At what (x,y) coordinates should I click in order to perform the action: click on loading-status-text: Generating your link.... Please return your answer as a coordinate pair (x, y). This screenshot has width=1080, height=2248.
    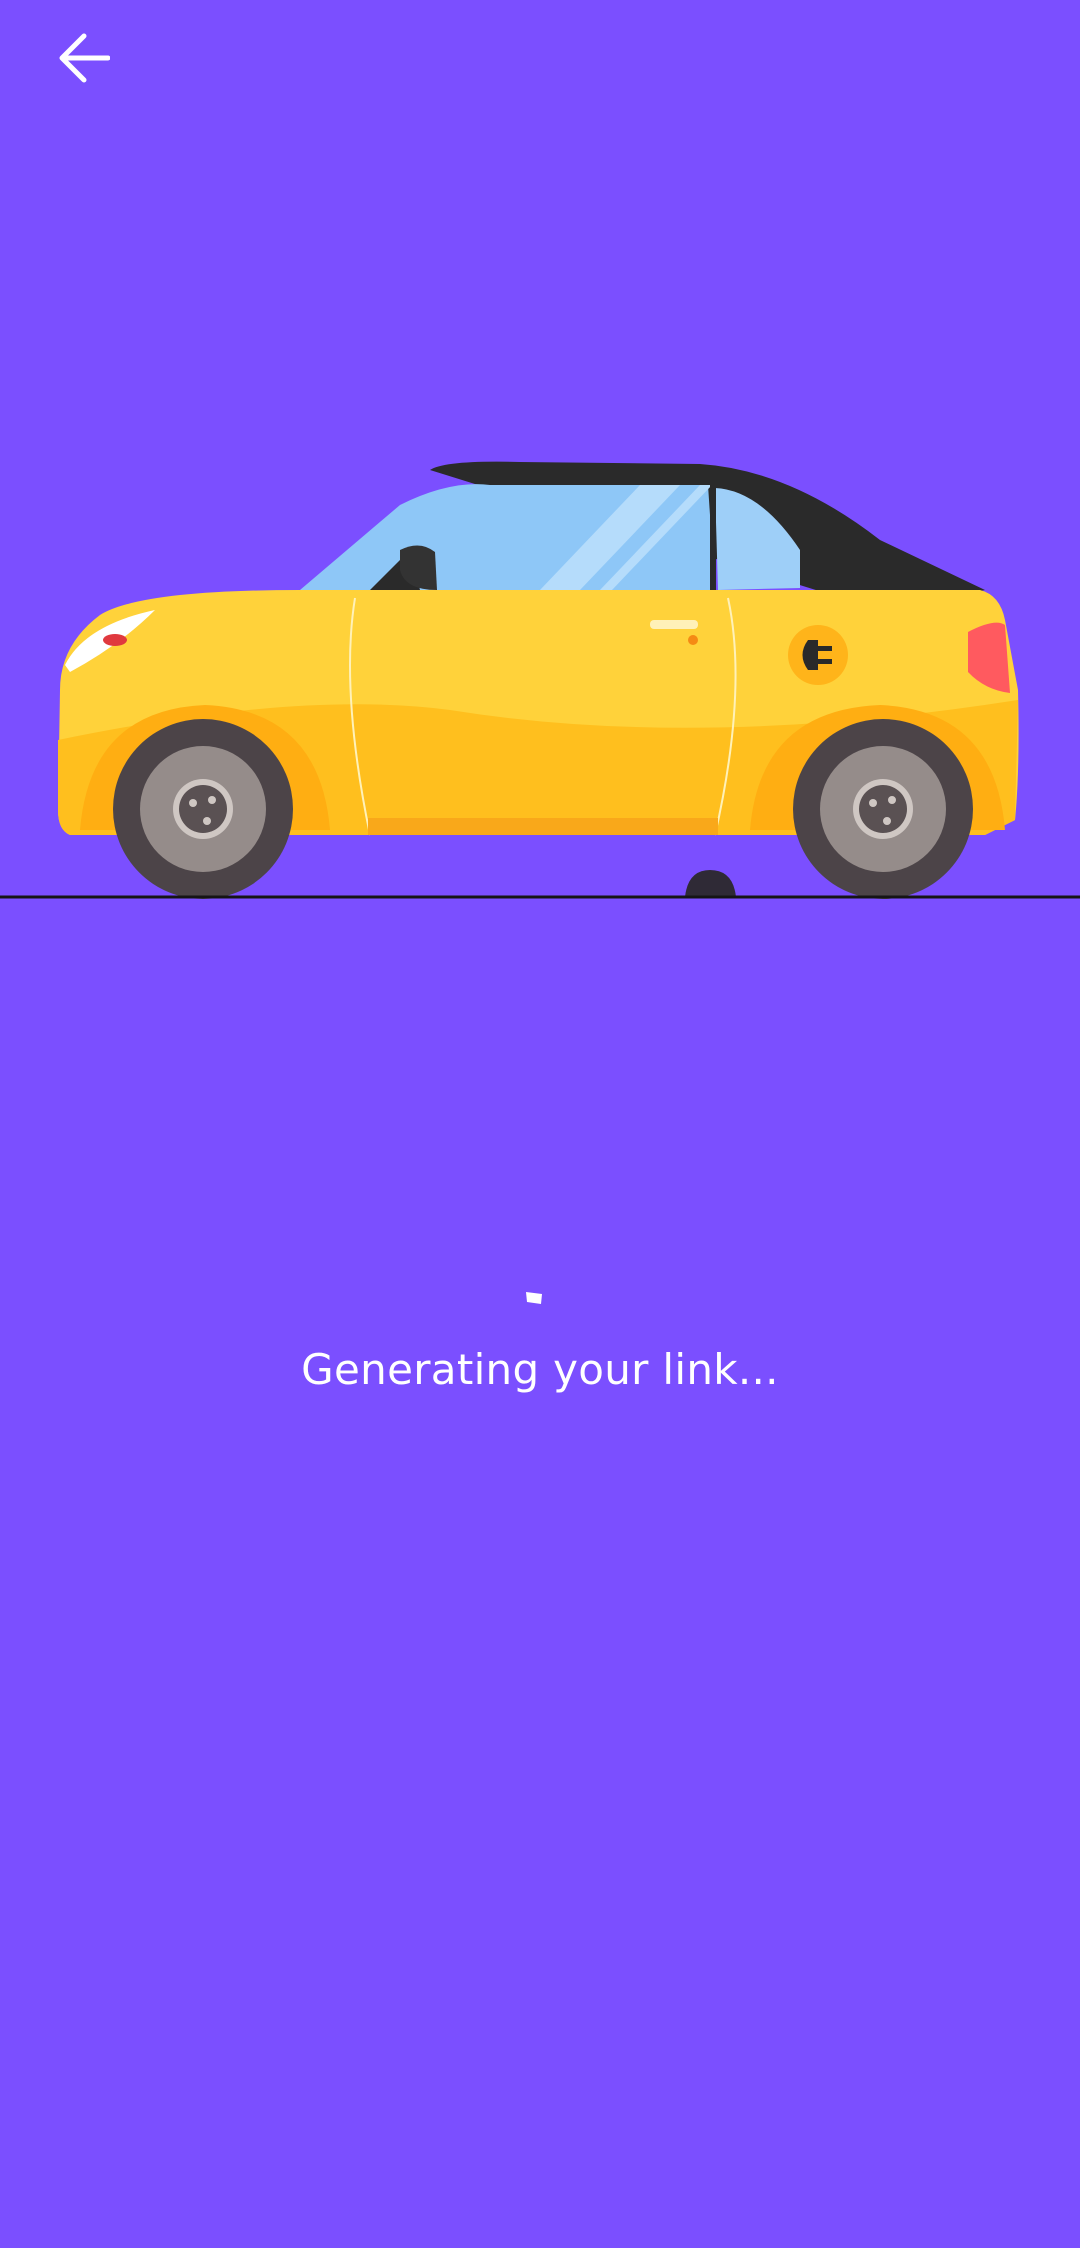
    Looking at the image, I should click on (540, 1369).